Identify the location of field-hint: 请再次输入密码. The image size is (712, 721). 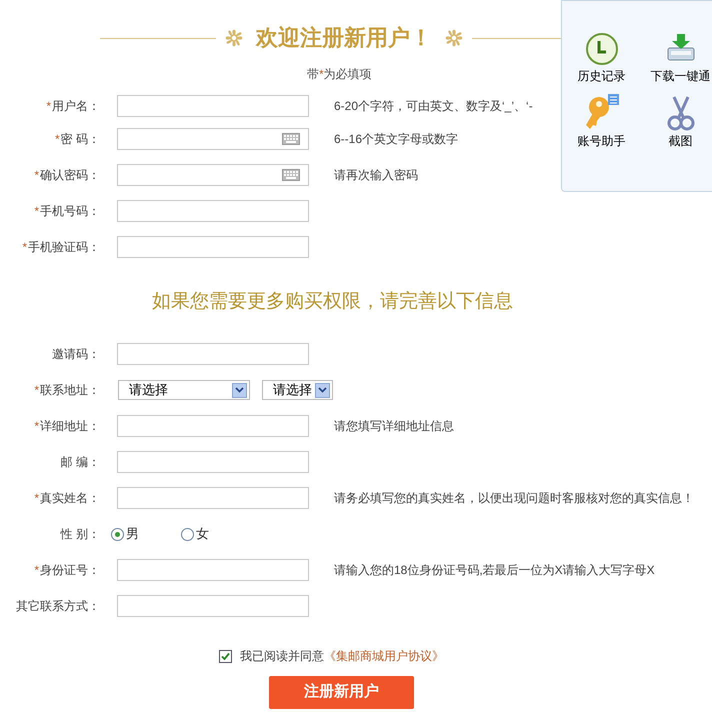
(376, 175).